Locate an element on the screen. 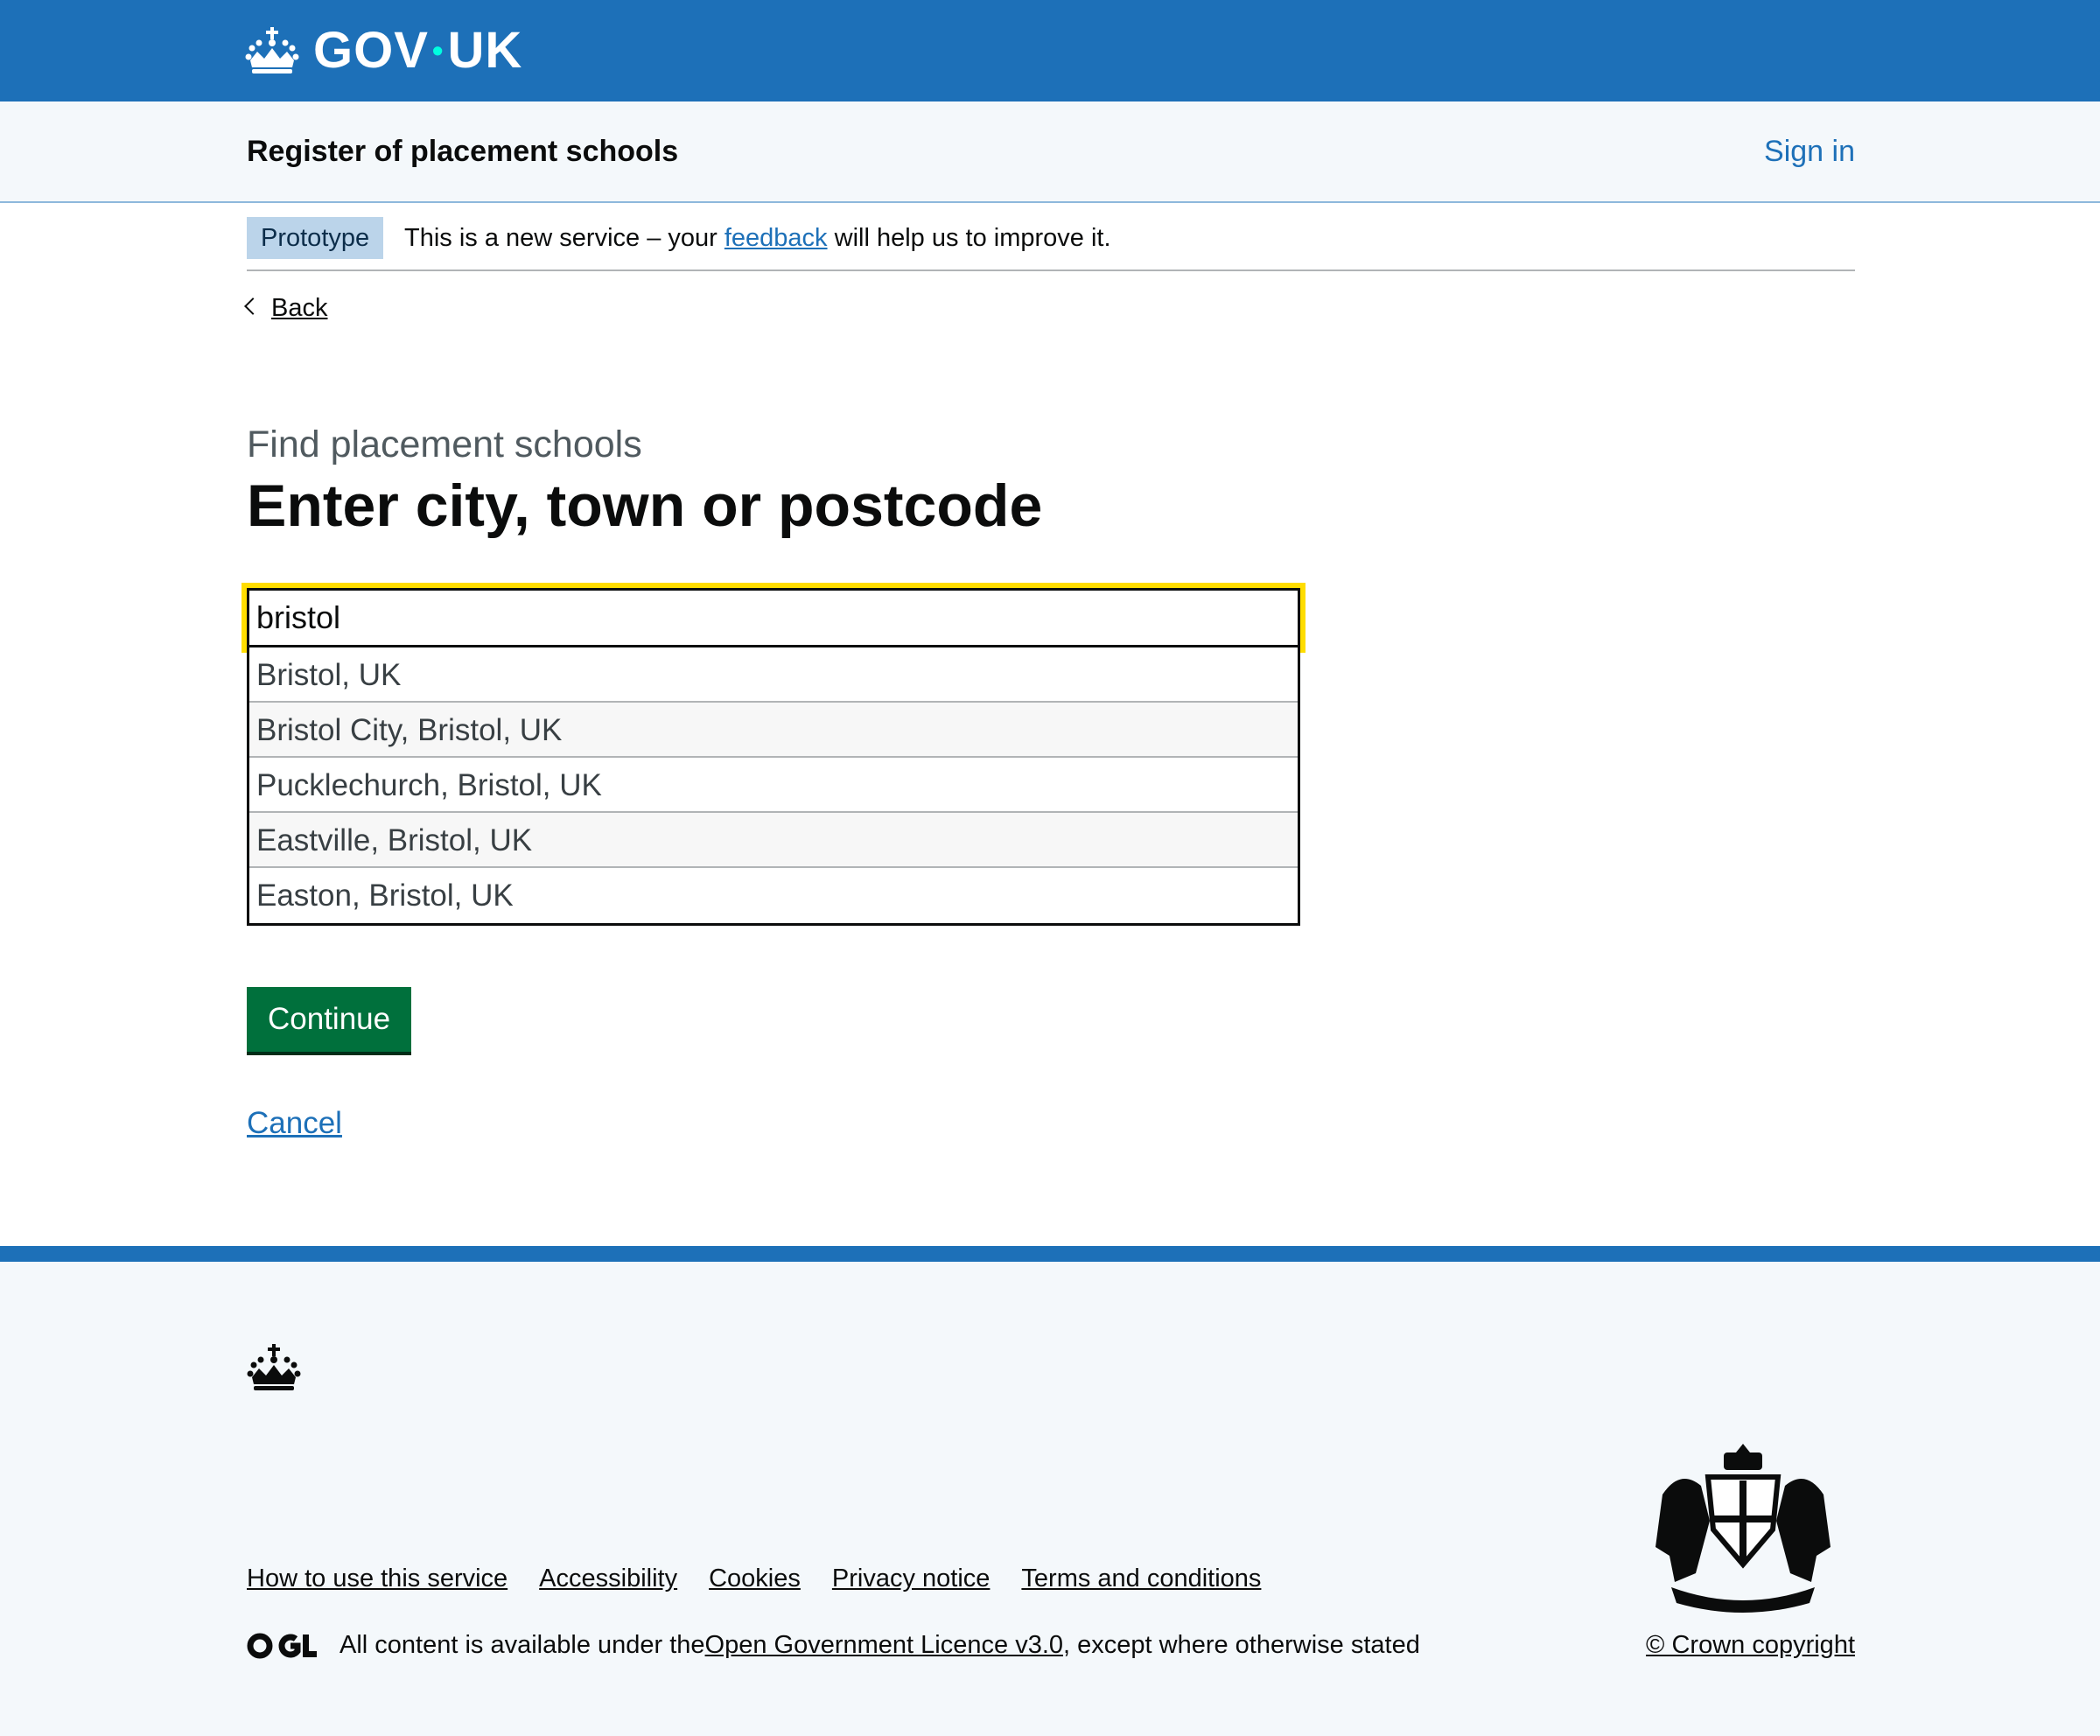  govuk-logo-link: GOV •UK is located at coordinates (383, 50).